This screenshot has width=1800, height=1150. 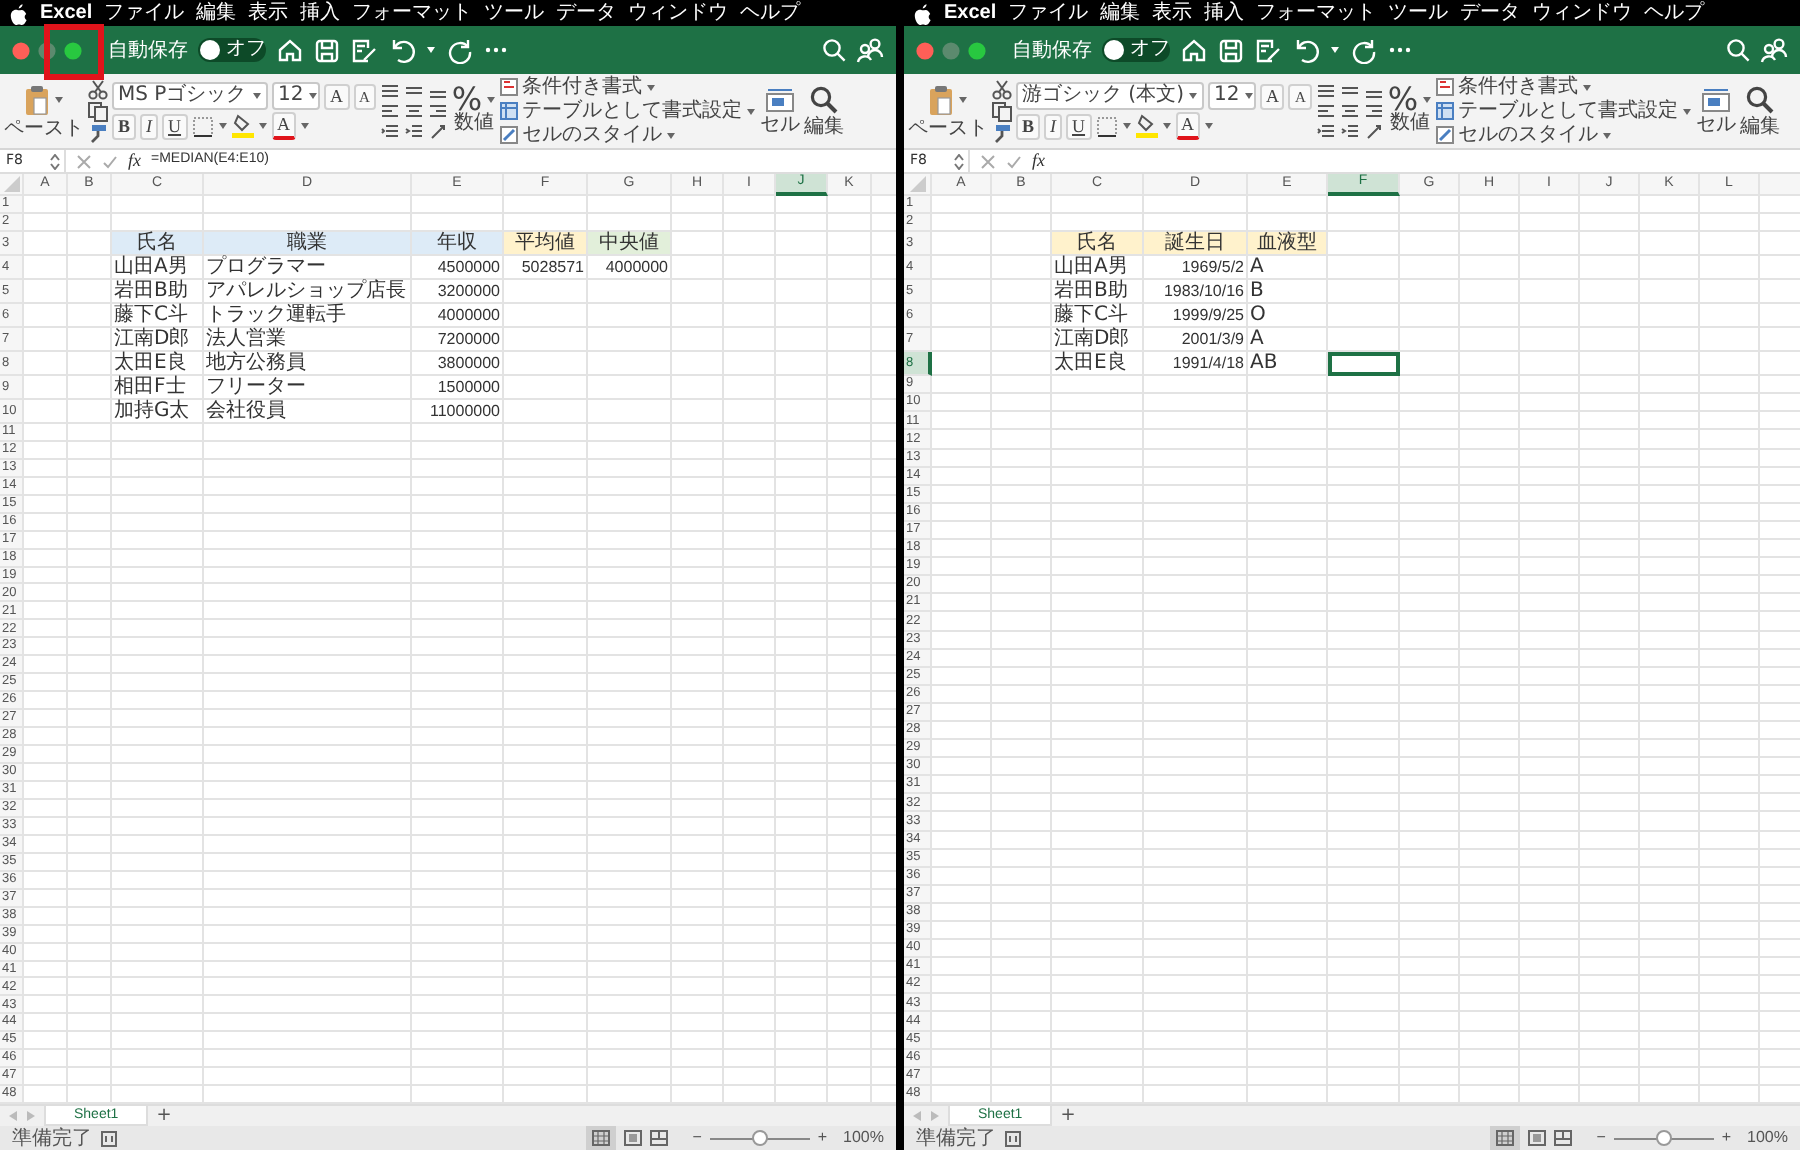 What do you see at coordinates (659, 1138) in the screenshot?
I see `page-break-icon` at bounding box center [659, 1138].